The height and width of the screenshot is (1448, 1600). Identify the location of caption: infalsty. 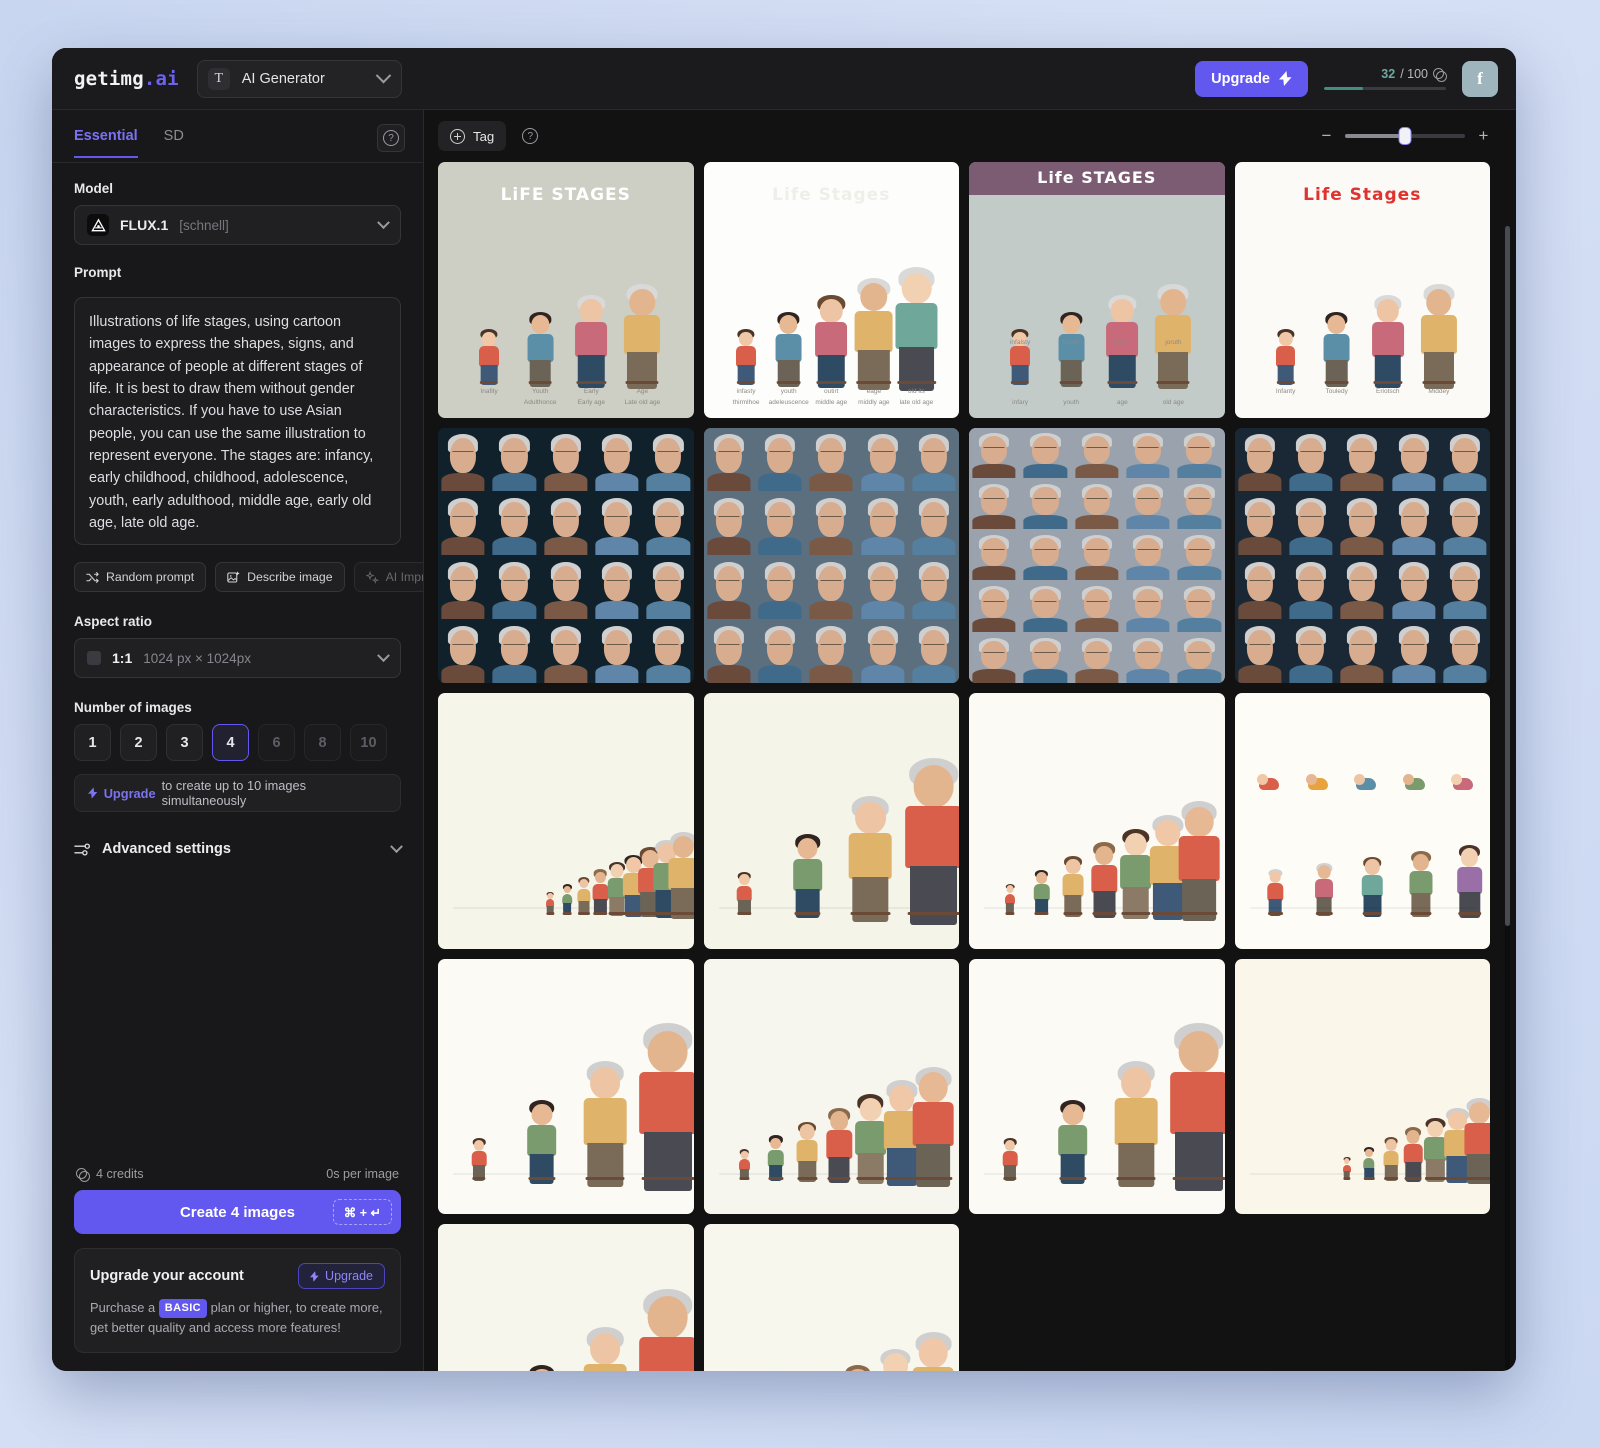
(1020, 342).